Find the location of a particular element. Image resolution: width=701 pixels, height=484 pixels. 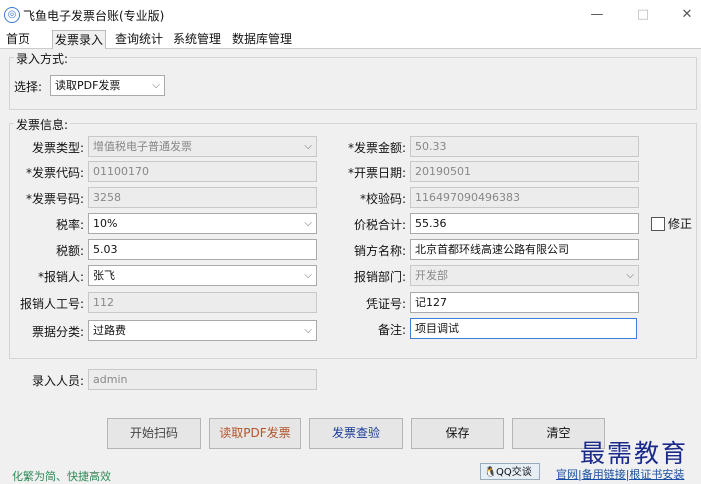

total-label: 价税合计: is located at coordinates (379, 225).